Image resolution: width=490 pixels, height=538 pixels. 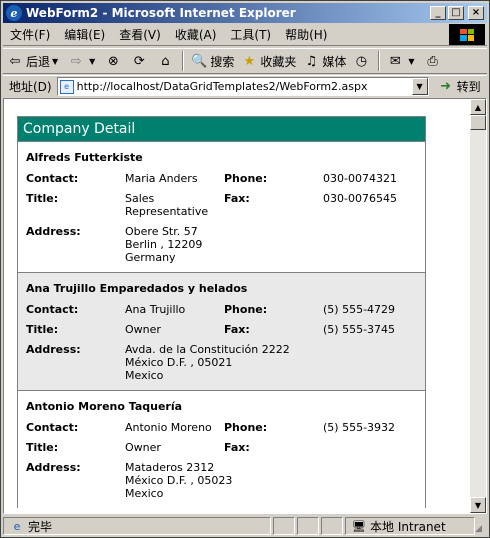 I want to click on home-button: ⌂, so click(x=166, y=61).